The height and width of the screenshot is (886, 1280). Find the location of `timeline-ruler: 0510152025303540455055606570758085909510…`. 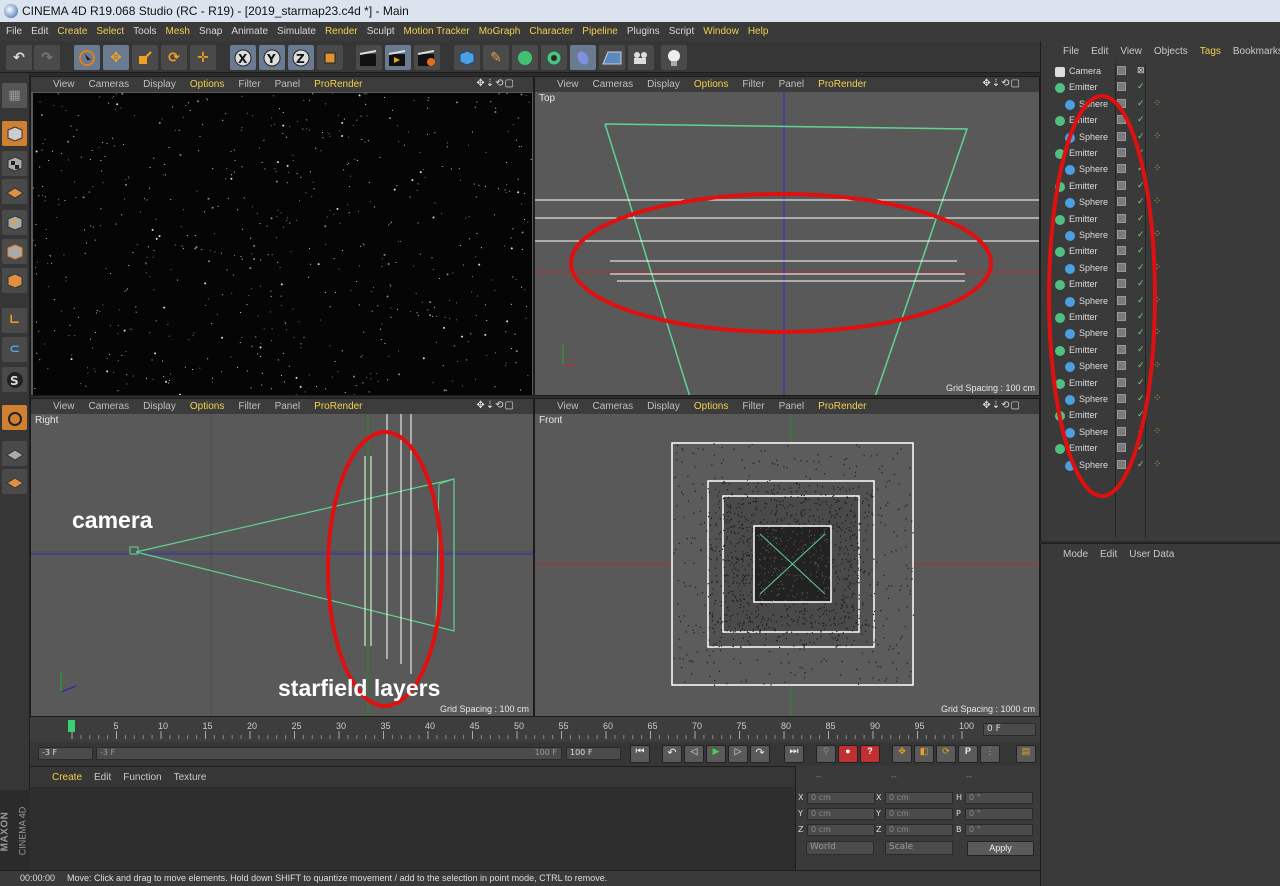

timeline-ruler: 0510152025303540455055606570758085909510… is located at coordinates (535, 729).